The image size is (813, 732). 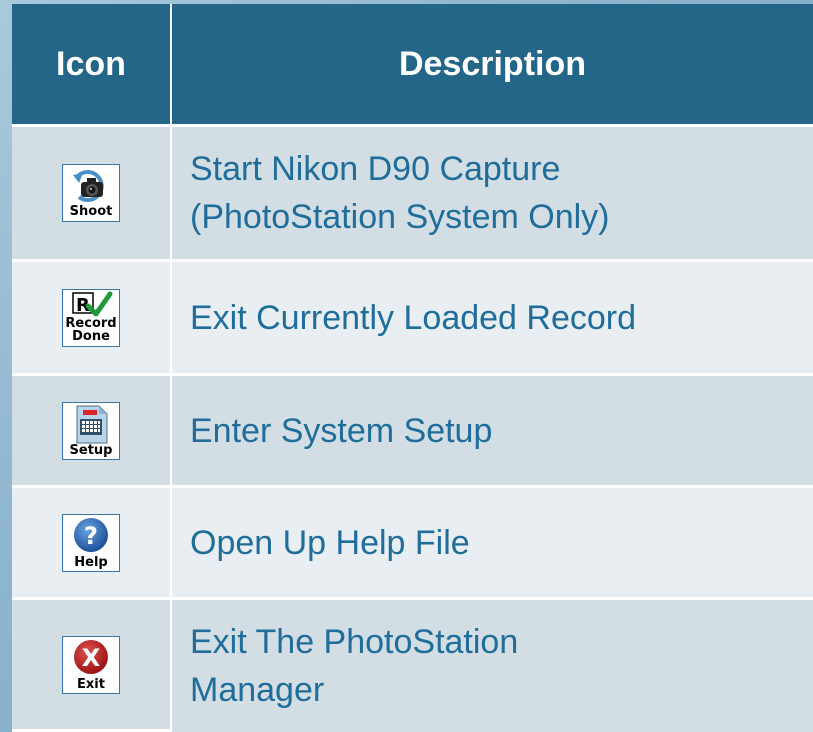 I want to click on exit-icon: X Exit, so click(x=91, y=664).